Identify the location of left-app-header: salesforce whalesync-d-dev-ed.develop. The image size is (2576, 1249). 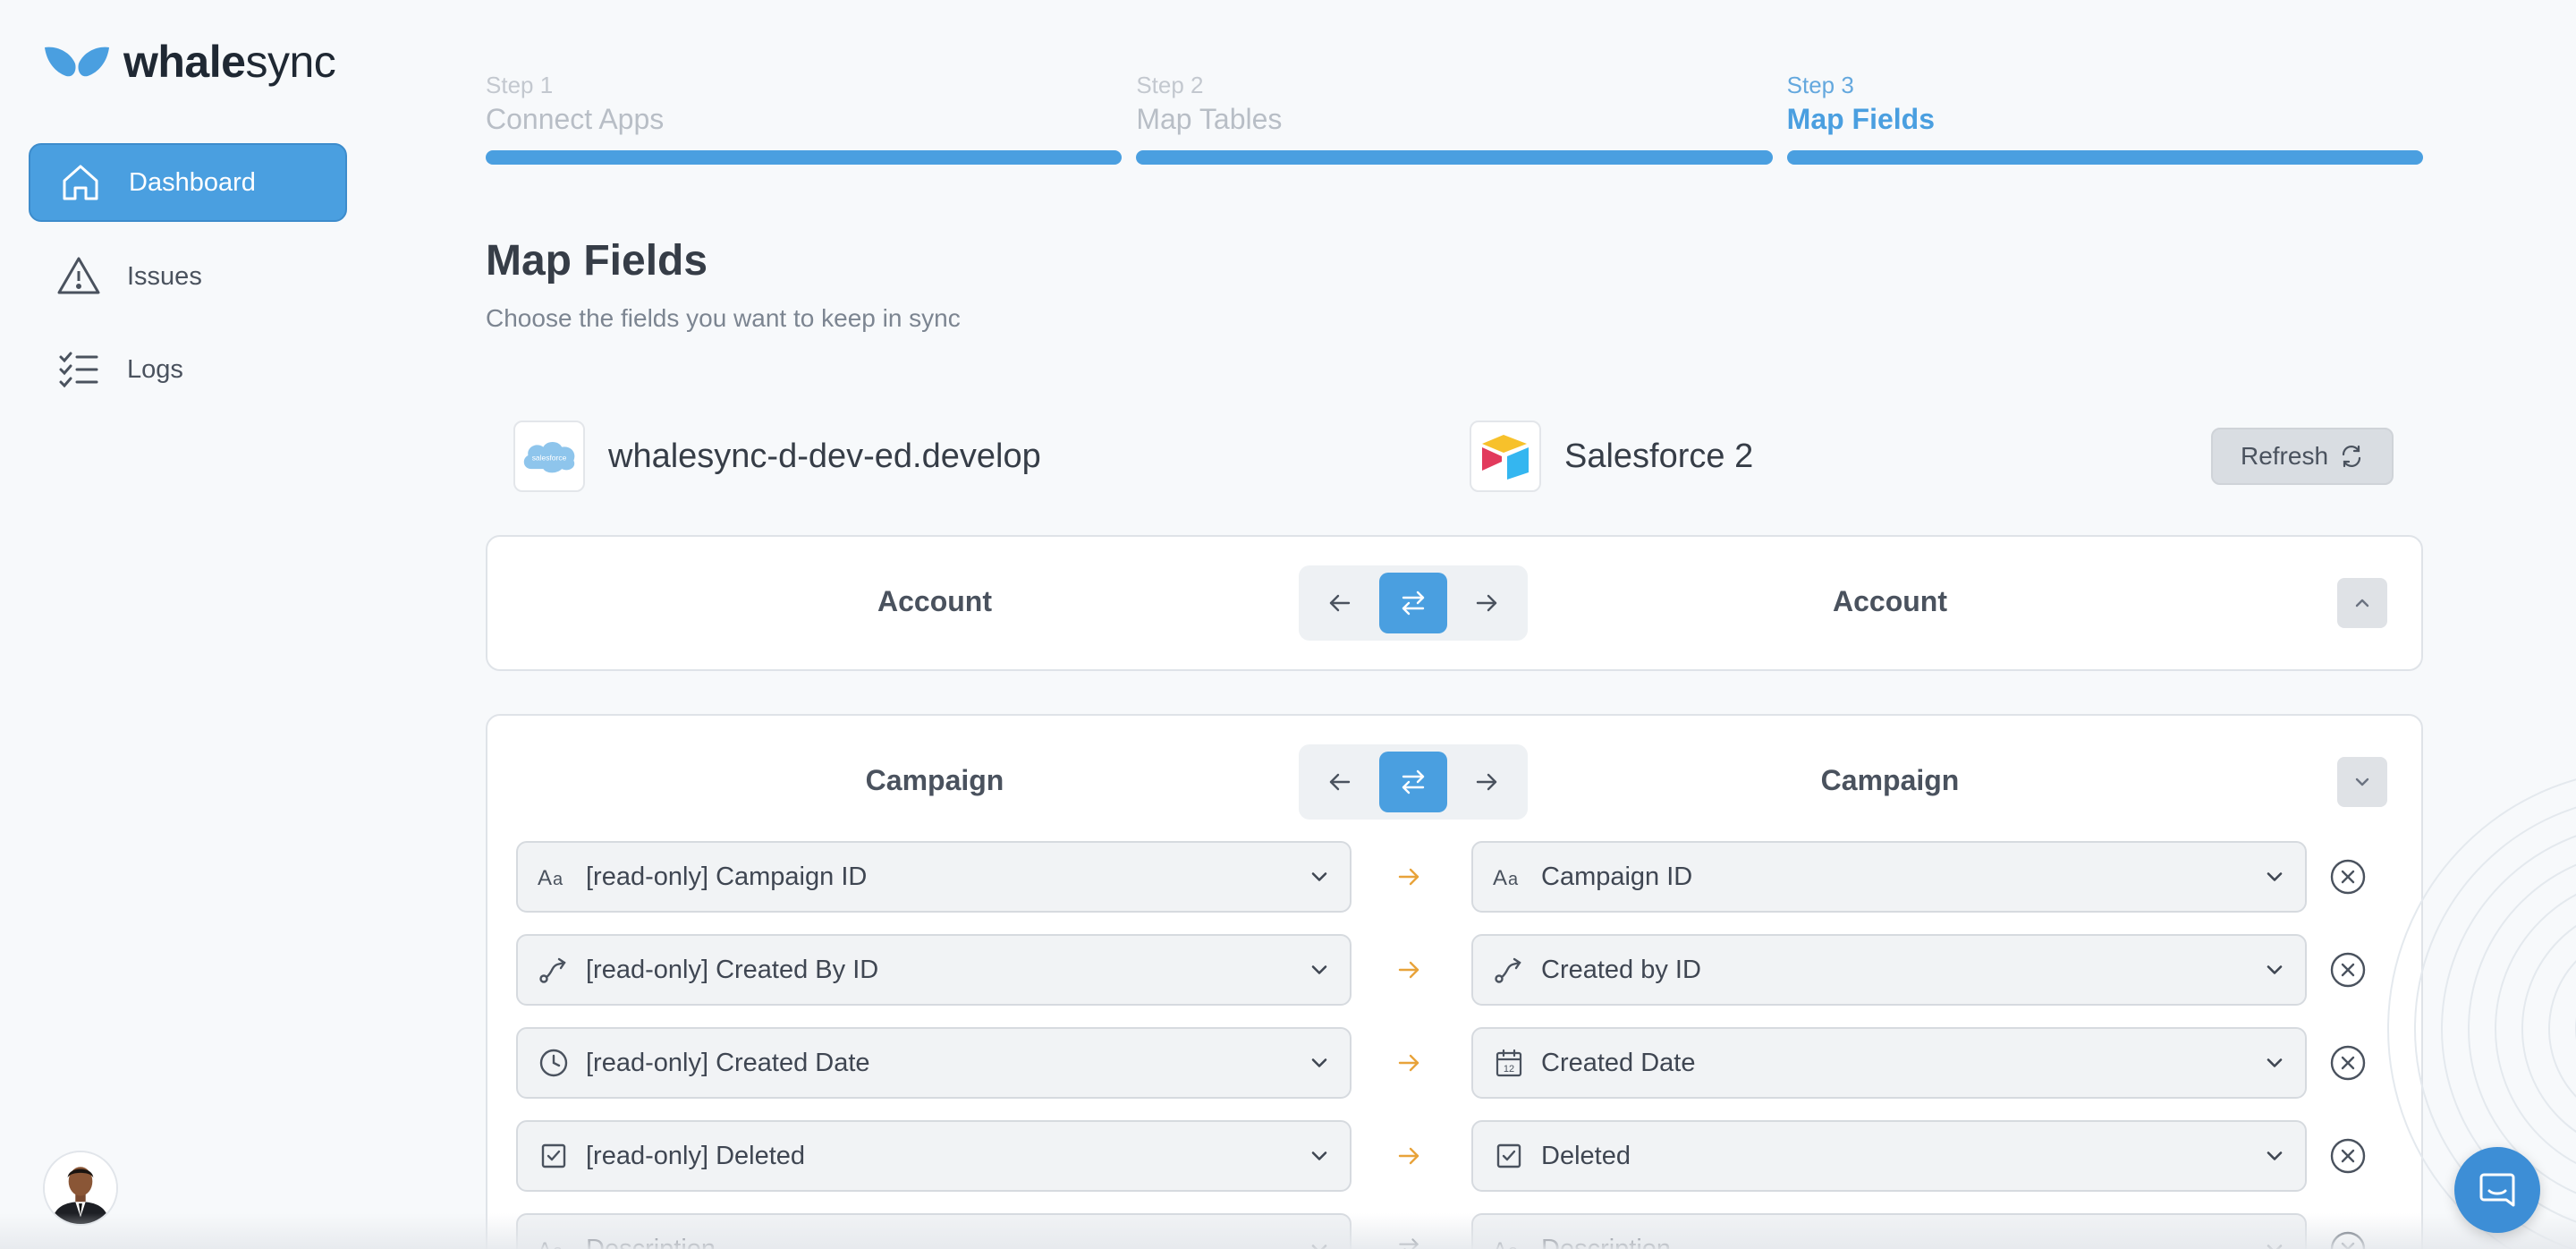
(777, 457).